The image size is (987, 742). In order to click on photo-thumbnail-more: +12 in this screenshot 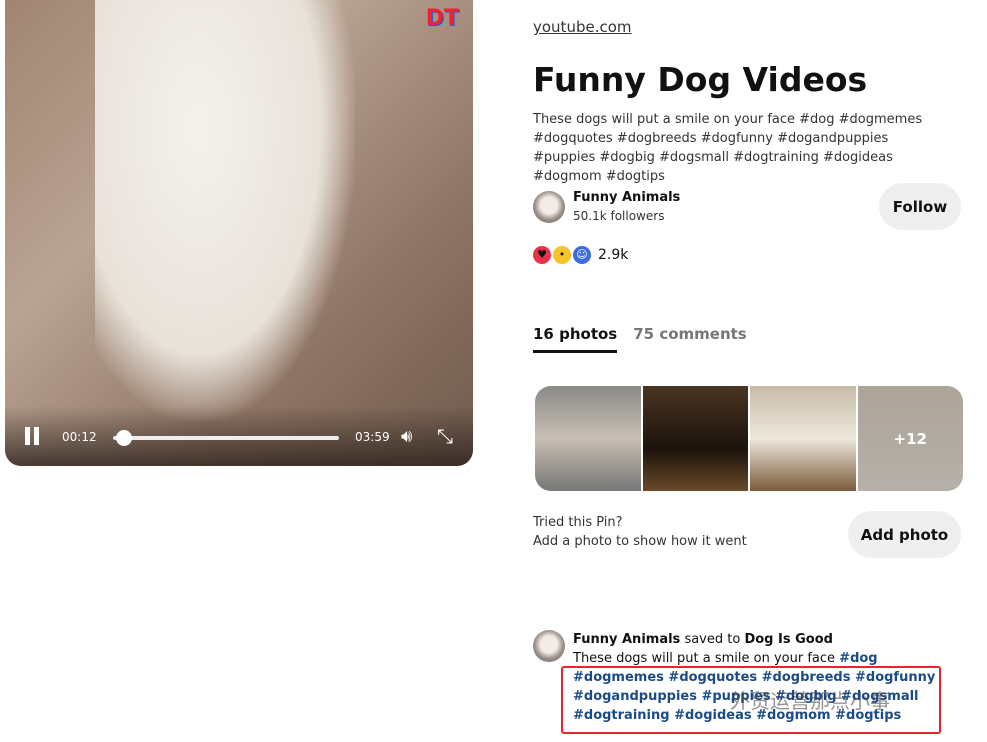, I will do `click(910, 438)`.